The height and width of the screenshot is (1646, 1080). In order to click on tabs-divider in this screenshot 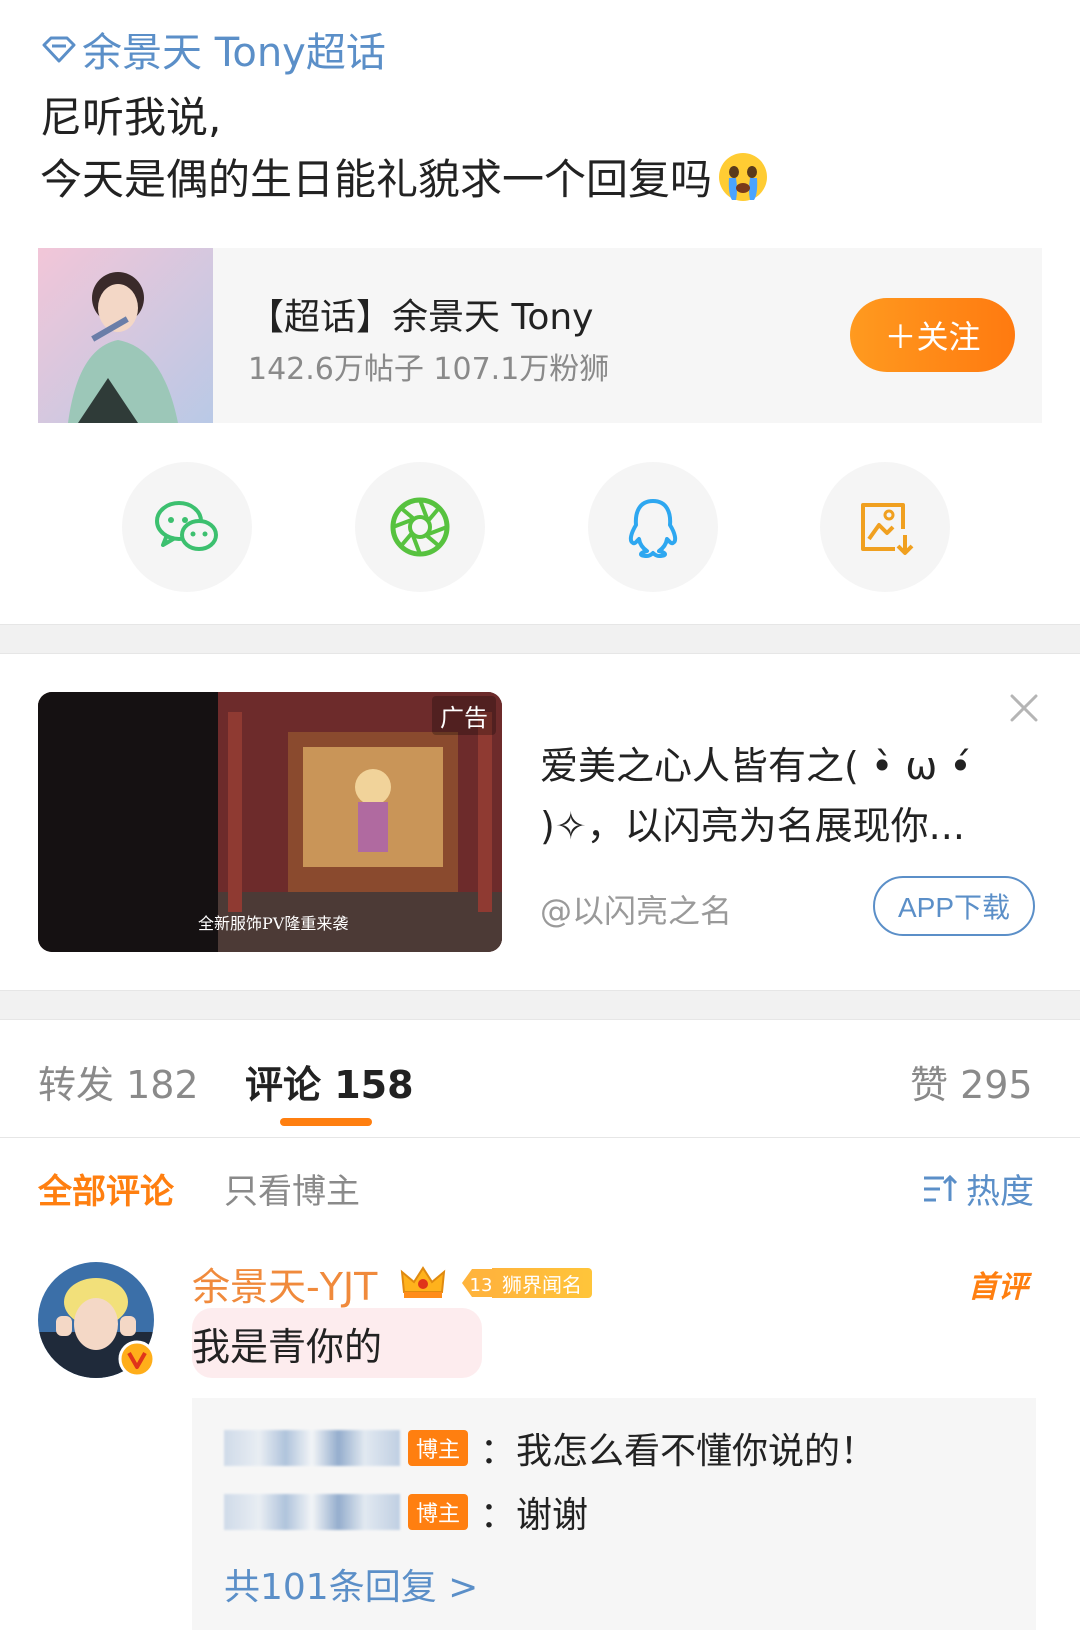, I will do `click(540, 1137)`.